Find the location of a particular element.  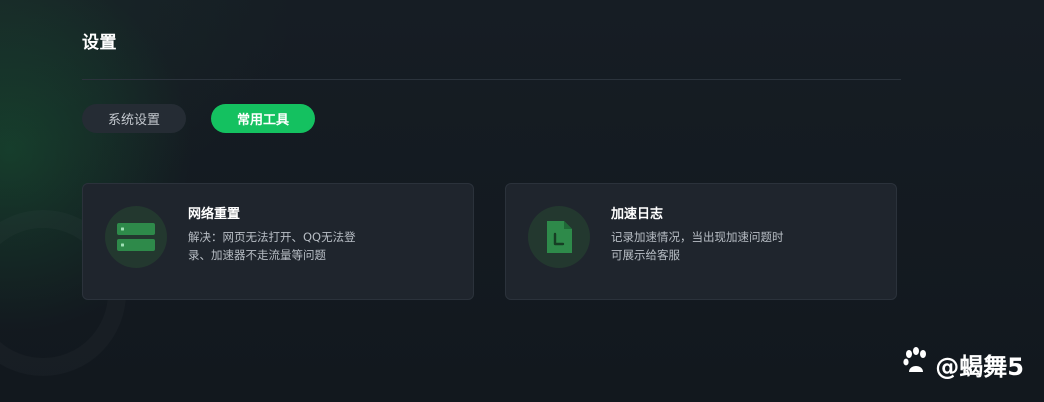

card-title: 网络重置 is located at coordinates (214, 214).